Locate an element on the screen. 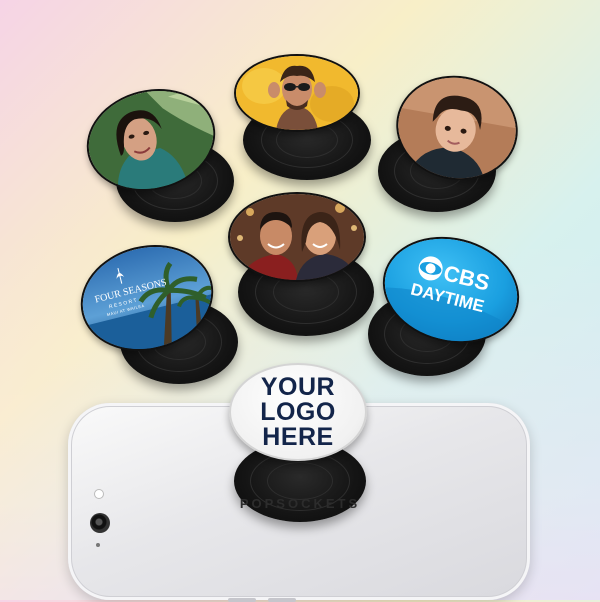 The image size is (600, 602). camera-lens-icon is located at coordinates (100, 523).